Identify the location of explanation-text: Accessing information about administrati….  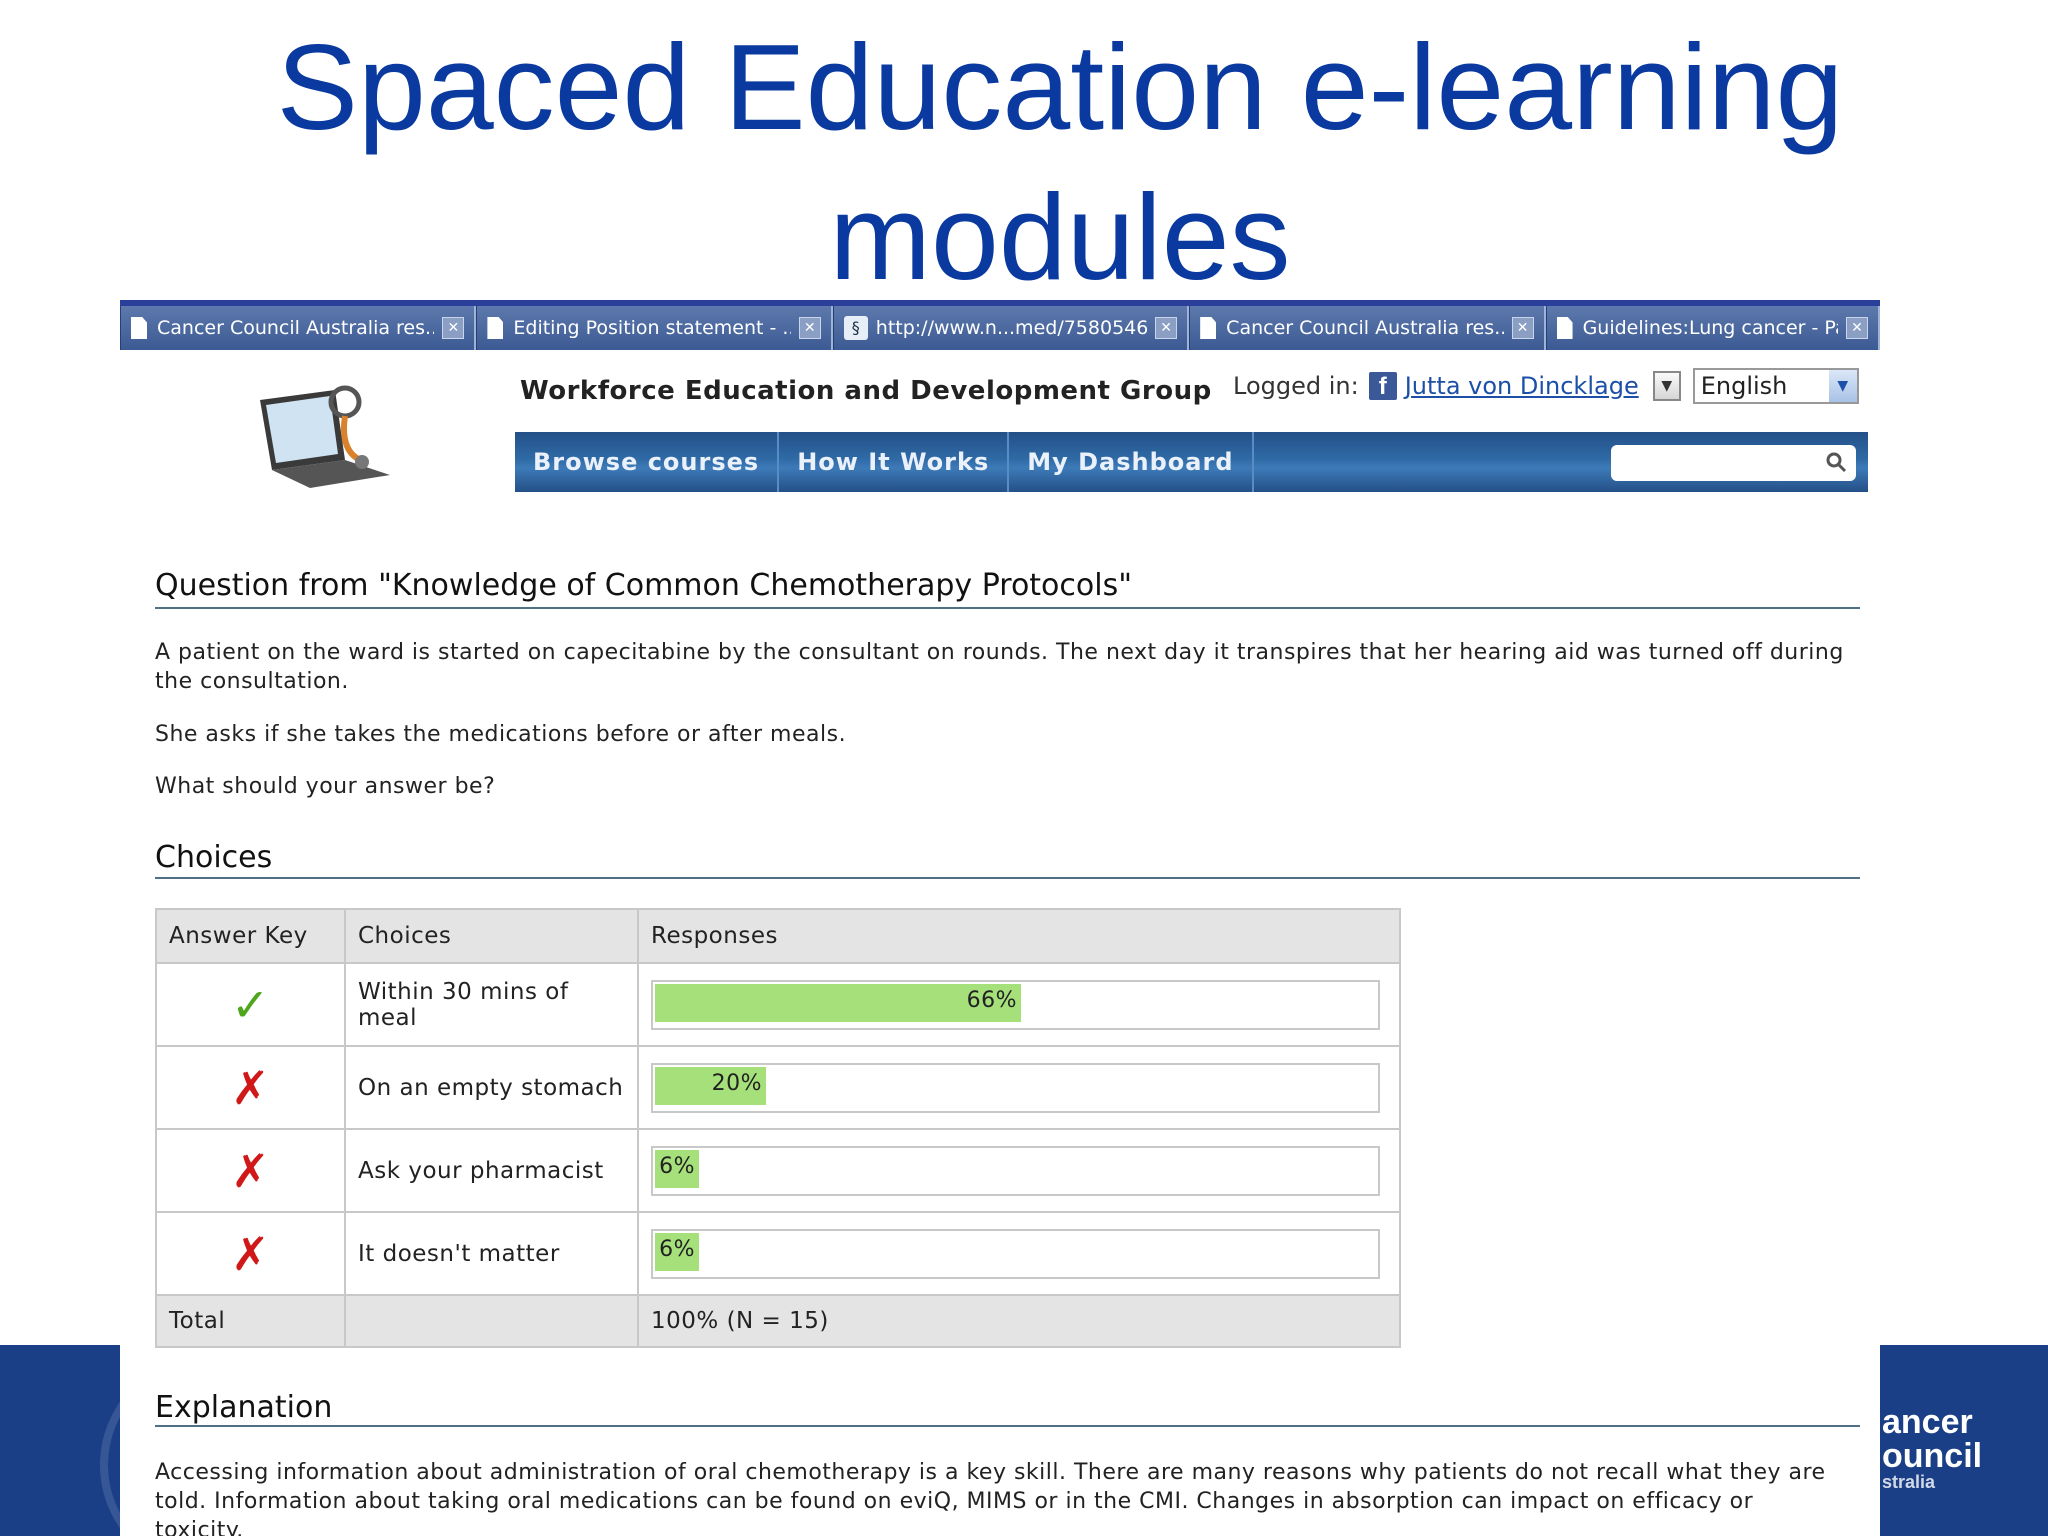
(990, 1498).